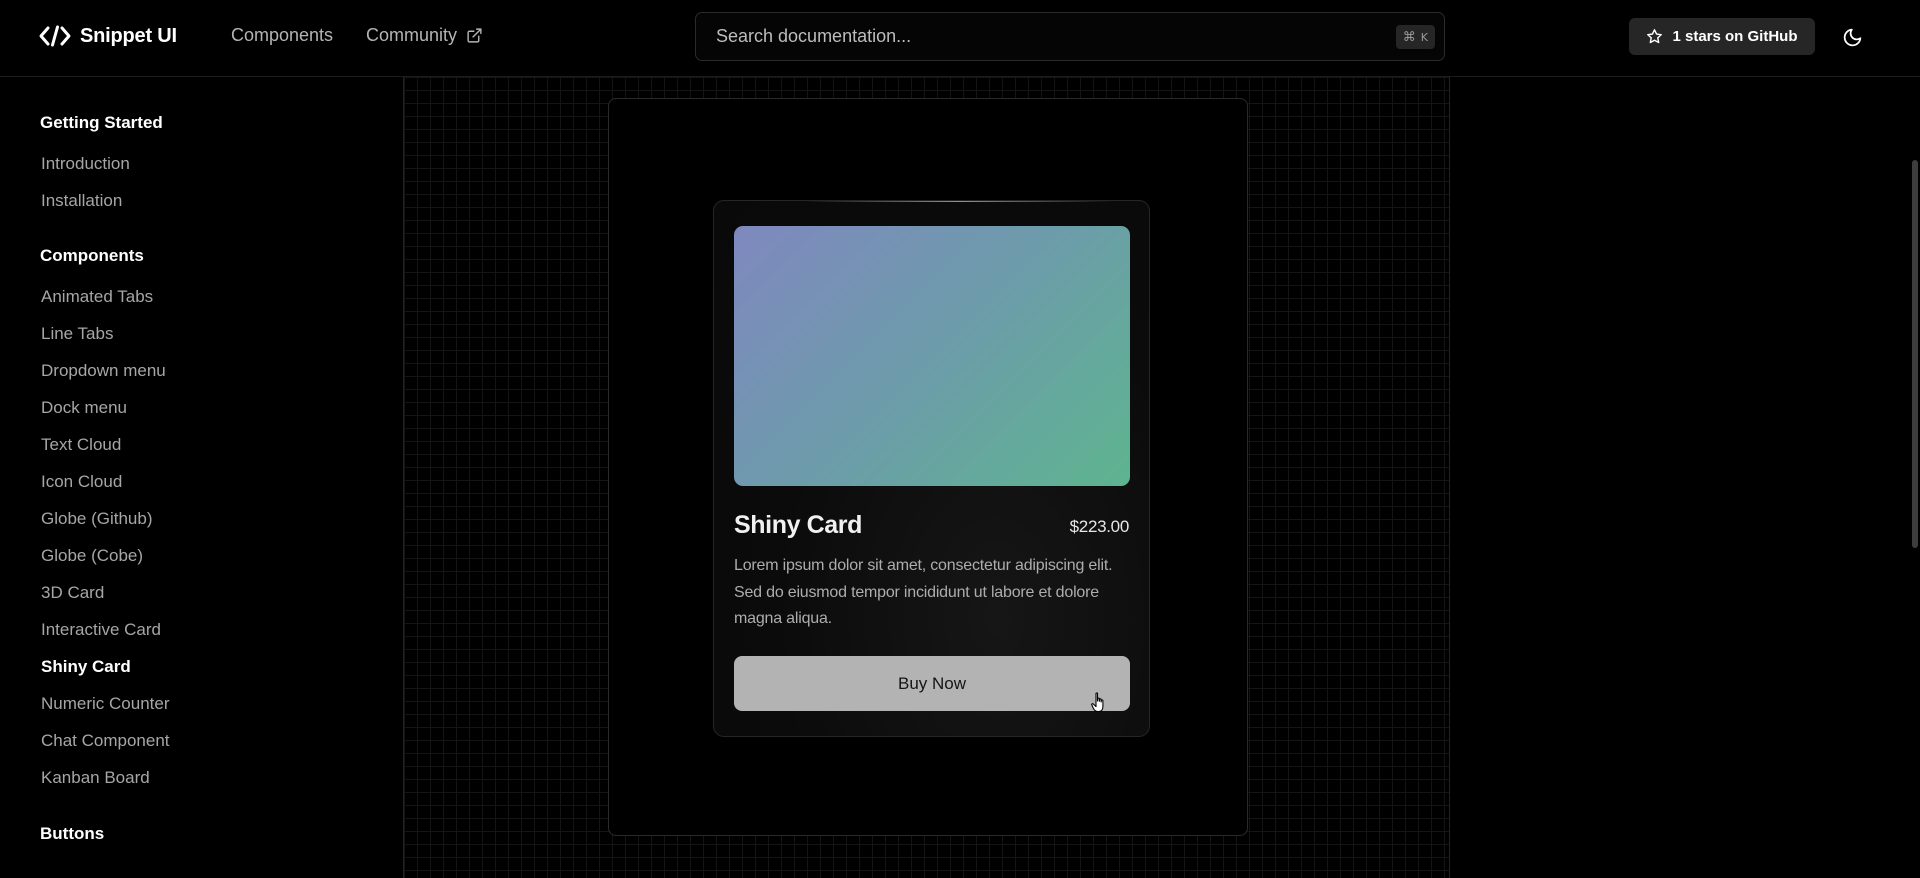 Image resolution: width=1920 pixels, height=878 pixels. I want to click on nav-community-label: Community, so click(412, 35).